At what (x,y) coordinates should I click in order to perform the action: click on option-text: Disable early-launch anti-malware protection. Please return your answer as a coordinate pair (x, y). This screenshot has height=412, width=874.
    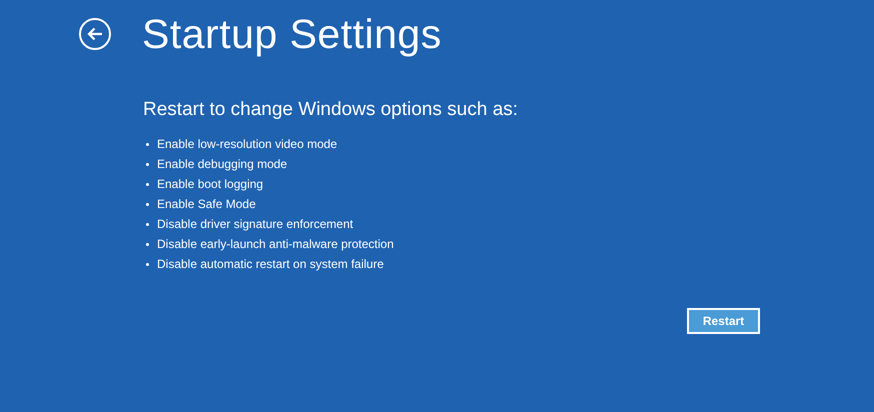
    Looking at the image, I should click on (275, 244).